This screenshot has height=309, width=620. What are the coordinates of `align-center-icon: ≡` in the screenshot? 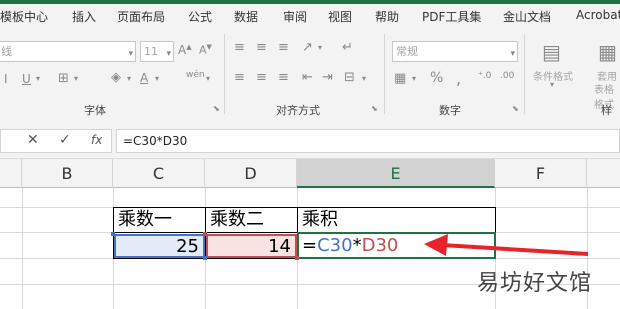 It's located at (261, 77).